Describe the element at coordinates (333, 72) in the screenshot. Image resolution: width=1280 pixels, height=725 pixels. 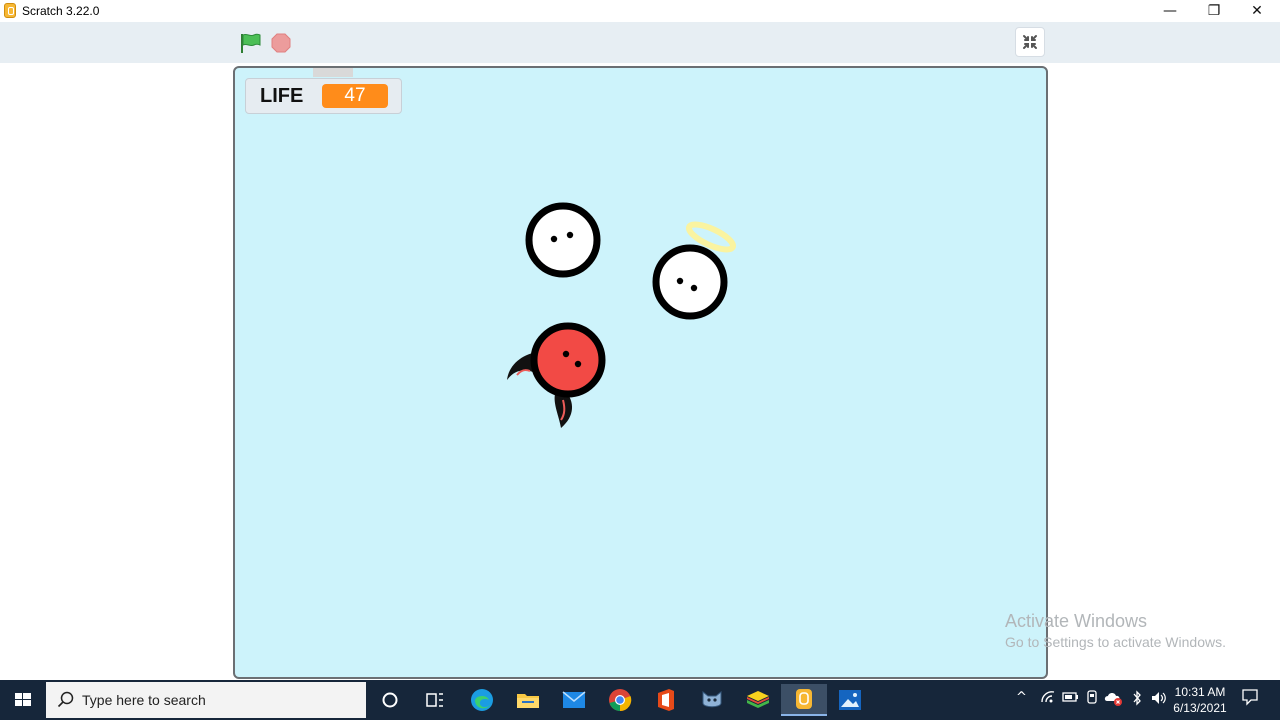
I see `stage-drag-handle` at that location.